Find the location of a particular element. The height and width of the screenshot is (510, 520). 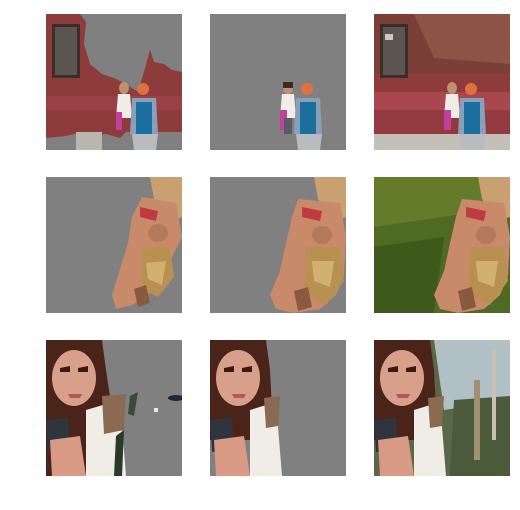

row1-refined-mask-image is located at coordinates (278, 82).